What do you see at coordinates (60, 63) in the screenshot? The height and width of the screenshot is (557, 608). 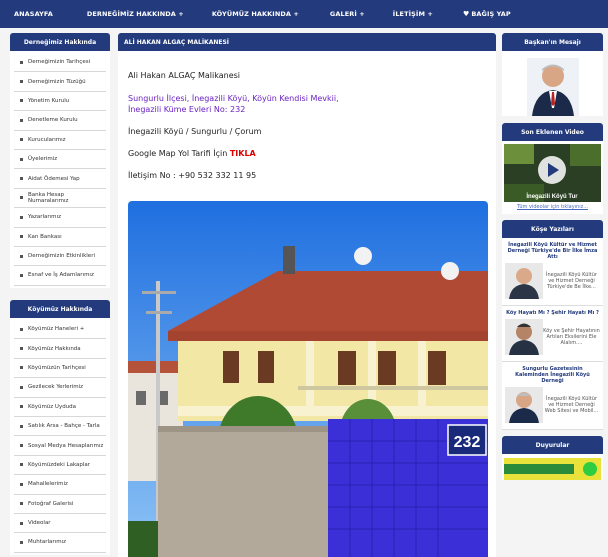 I see `association-menu-item: Derneğimizin Tarihçesi` at bounding box center [60, 63].